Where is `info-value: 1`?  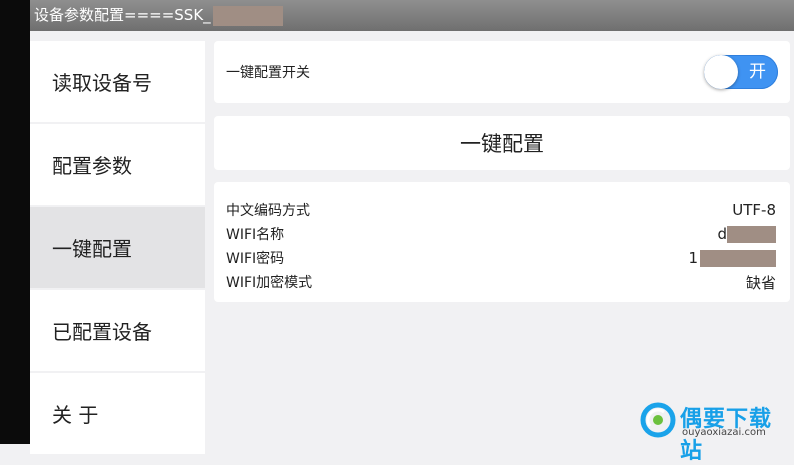 info-value: 1 is located at coordinates (732, 258).